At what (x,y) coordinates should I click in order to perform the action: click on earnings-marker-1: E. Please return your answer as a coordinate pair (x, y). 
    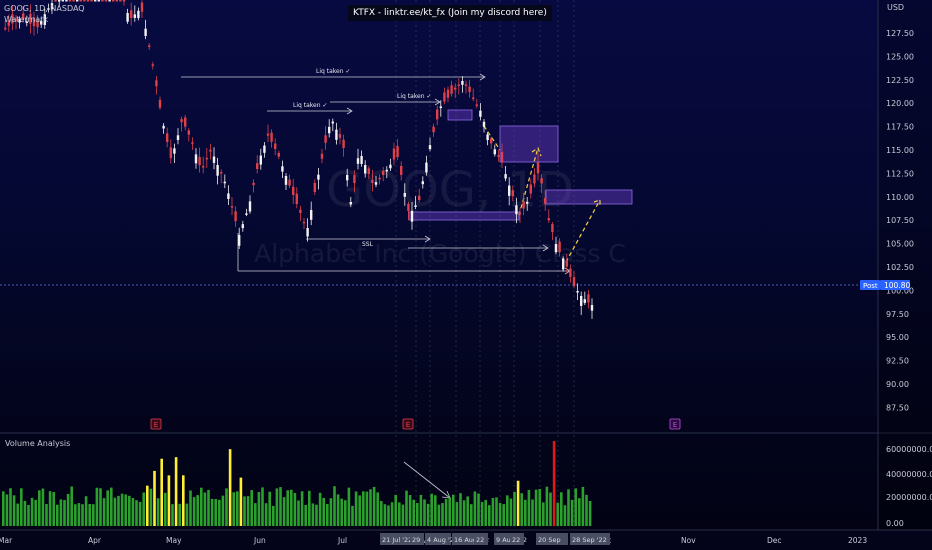
    Looking at the image, I should click on (156, 425).